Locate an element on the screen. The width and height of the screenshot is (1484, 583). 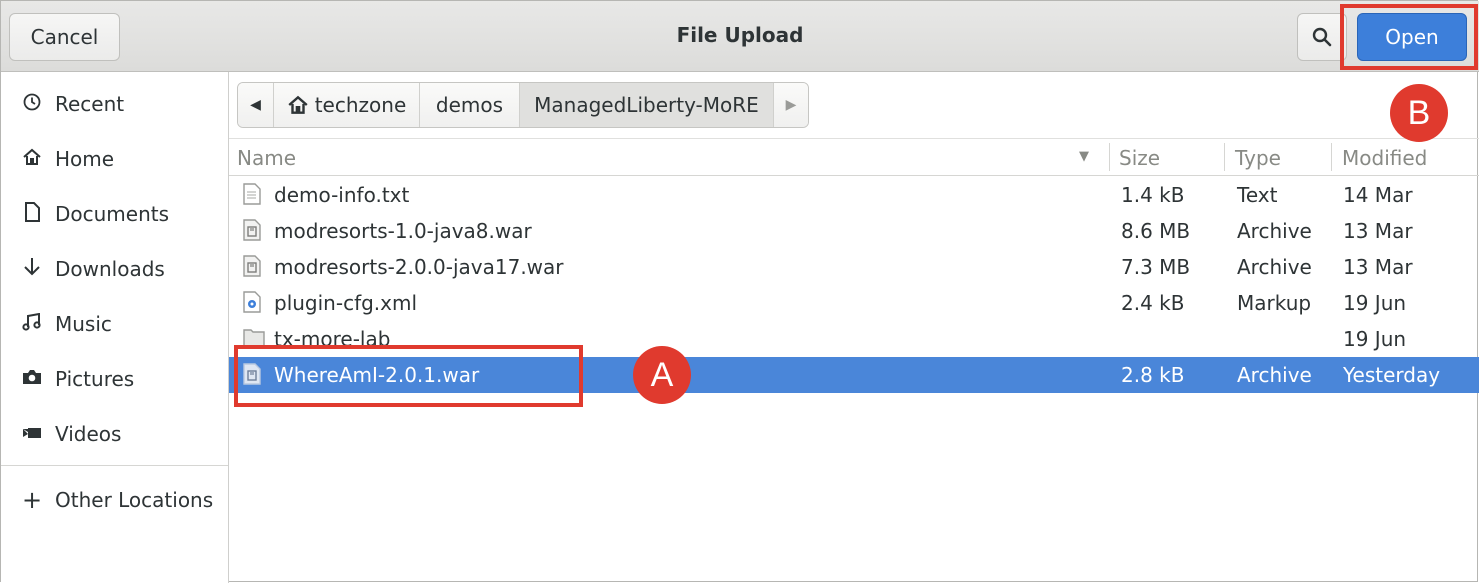
sidebar-item-documents: Documents is located at coordinates (114, 214).